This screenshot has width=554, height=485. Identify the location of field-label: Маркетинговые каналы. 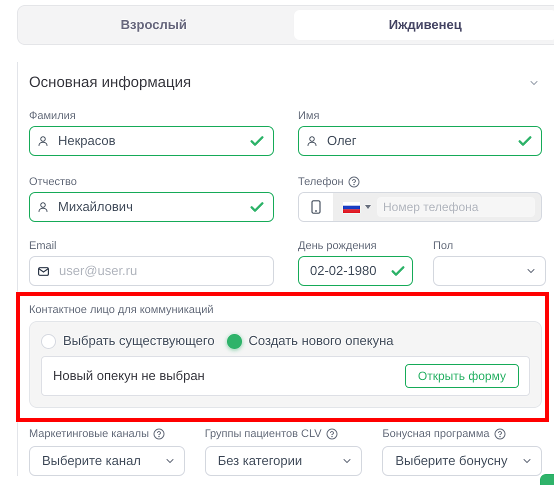
(89, 434).